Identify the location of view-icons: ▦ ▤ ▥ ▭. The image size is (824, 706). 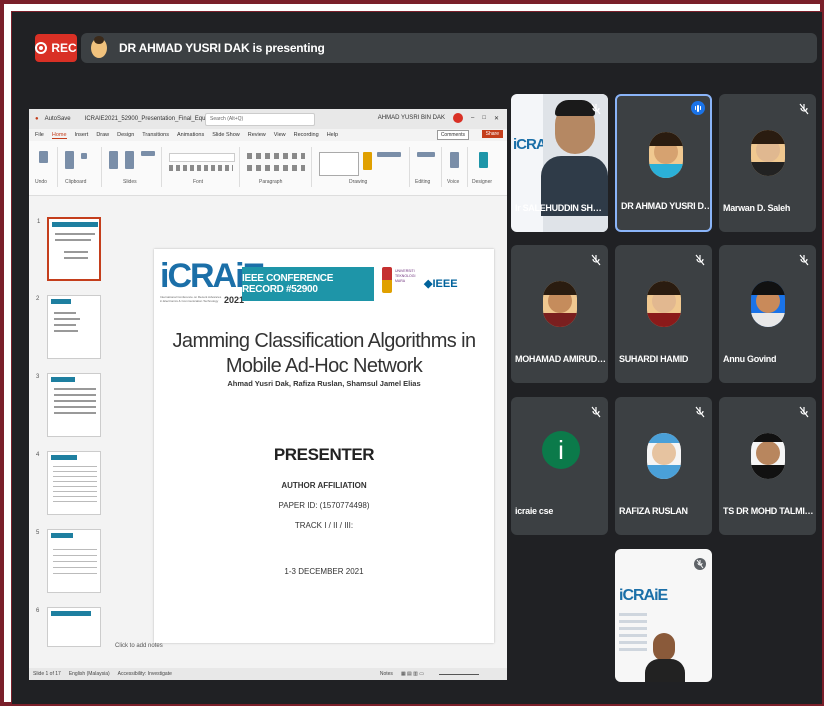
(412, 674).